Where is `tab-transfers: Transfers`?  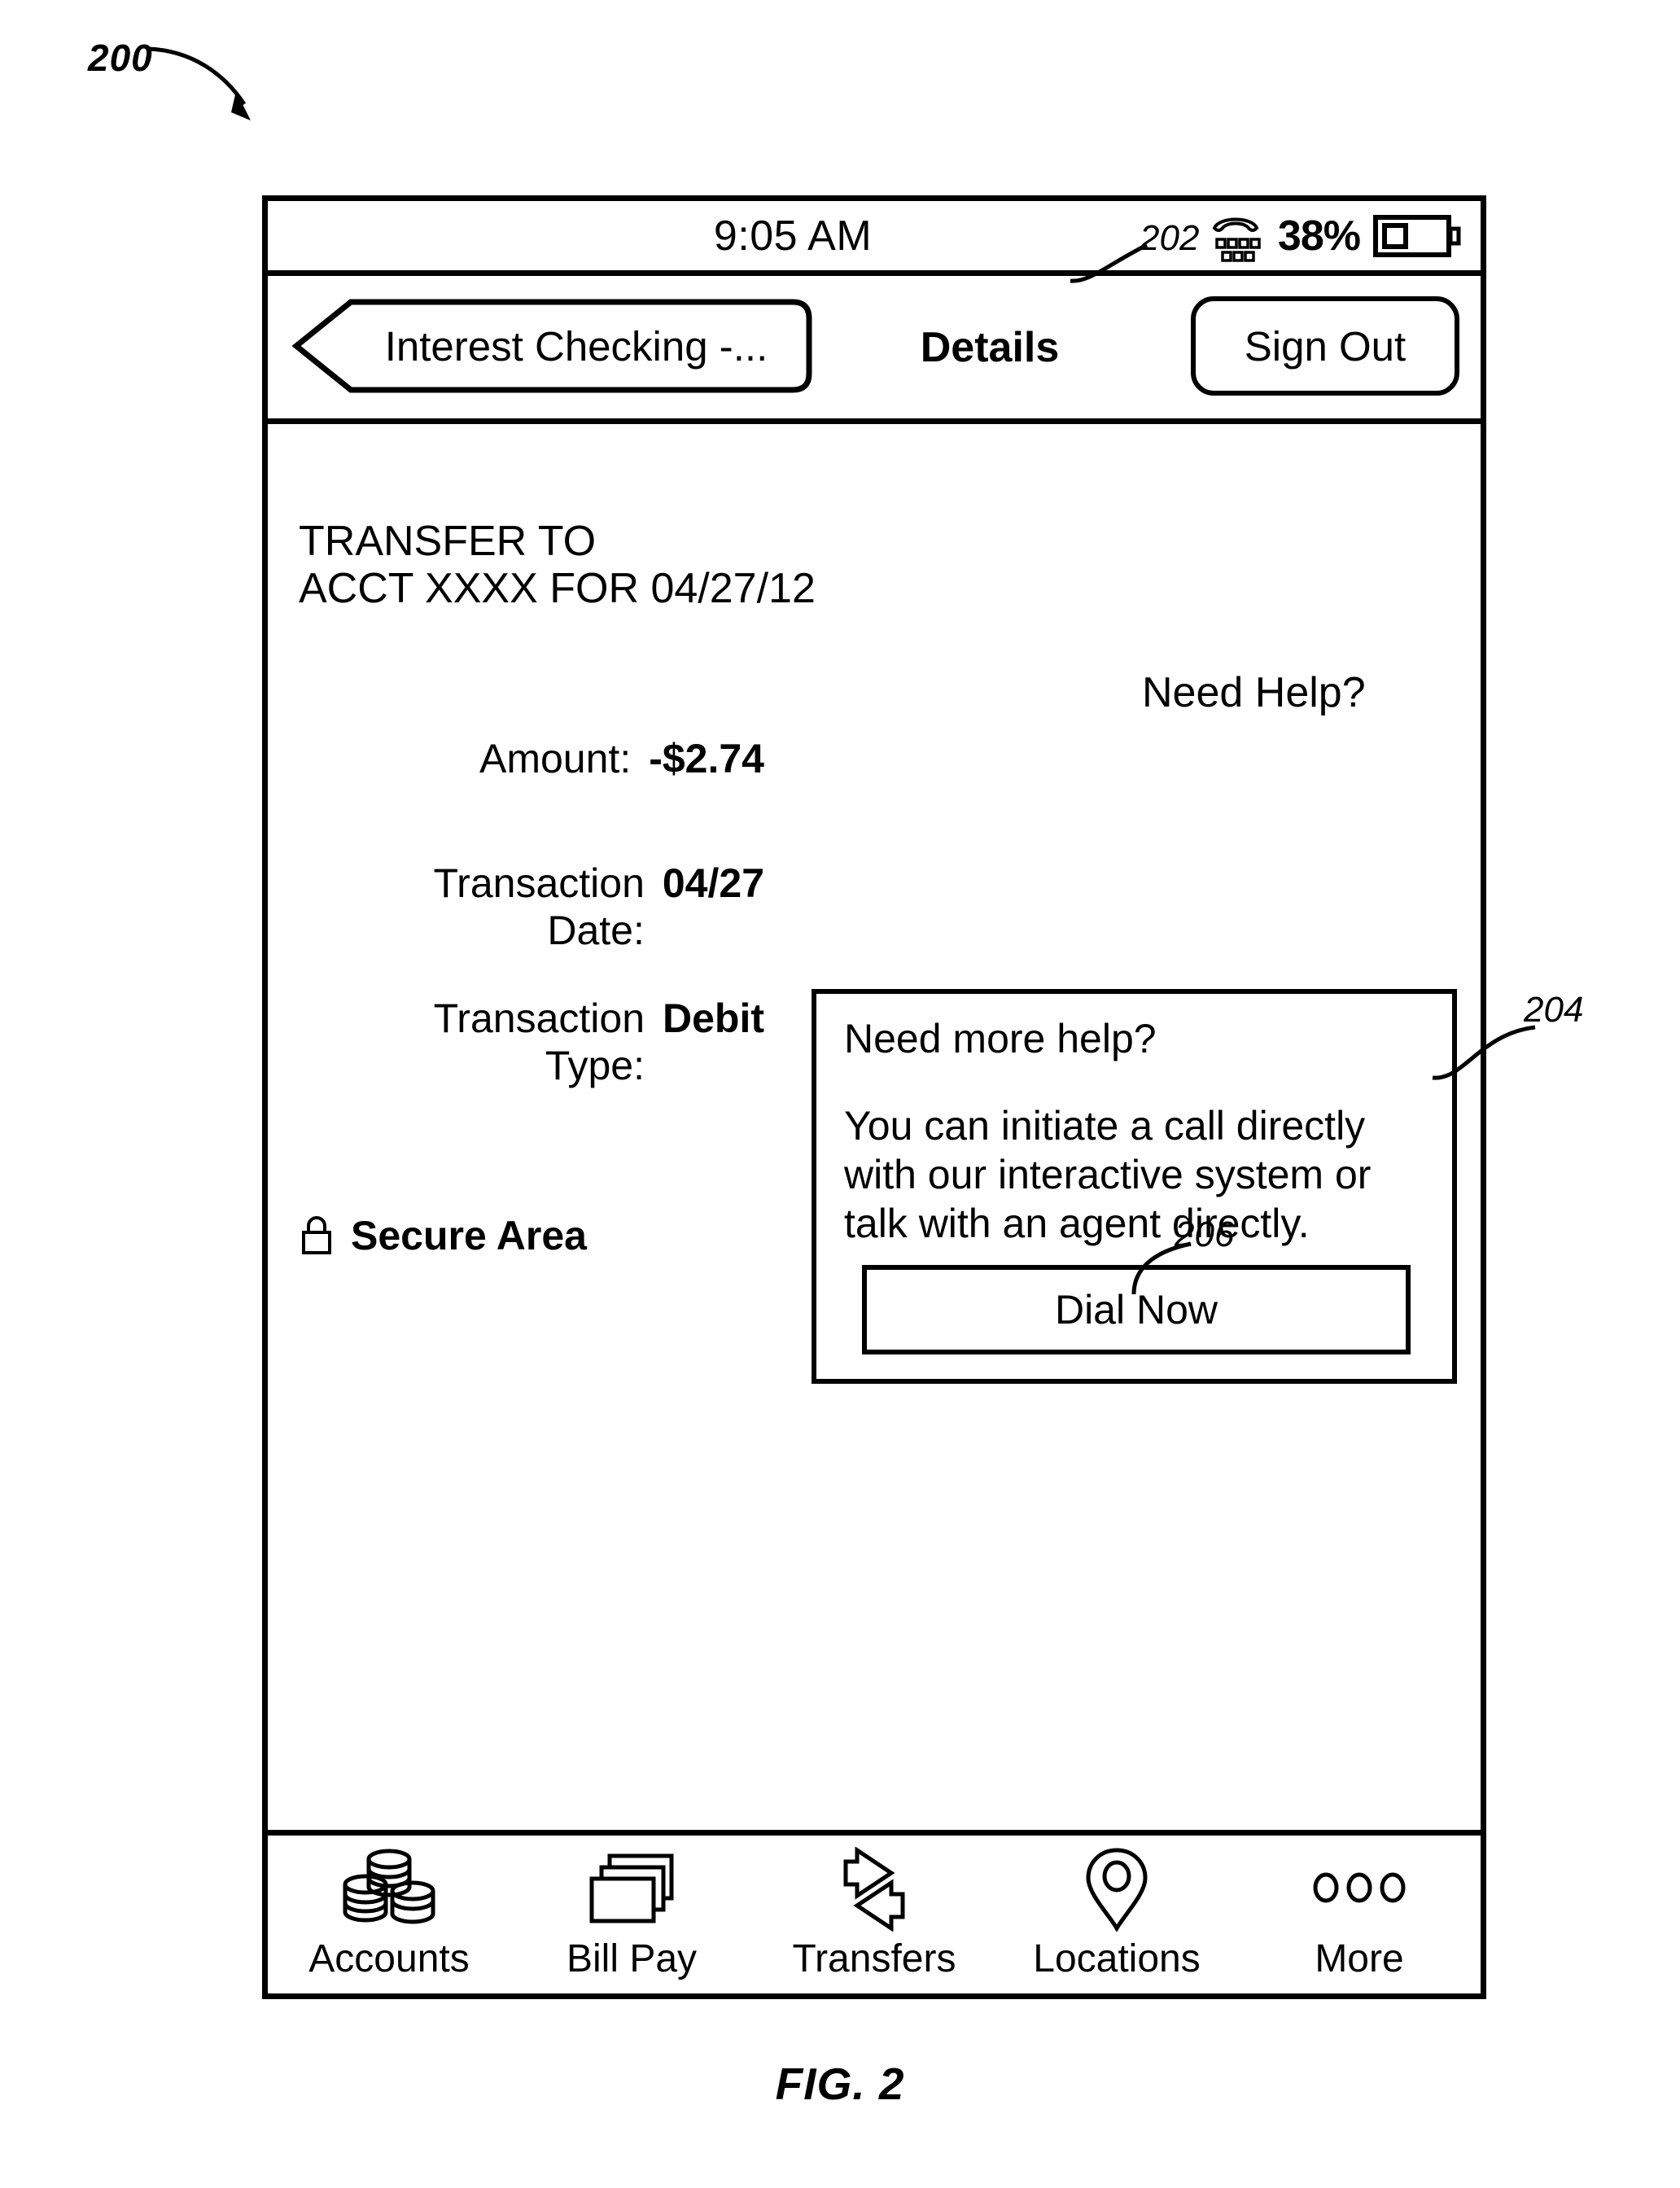
tab-transfers: Transfers is located at coordinates (874, 1909).